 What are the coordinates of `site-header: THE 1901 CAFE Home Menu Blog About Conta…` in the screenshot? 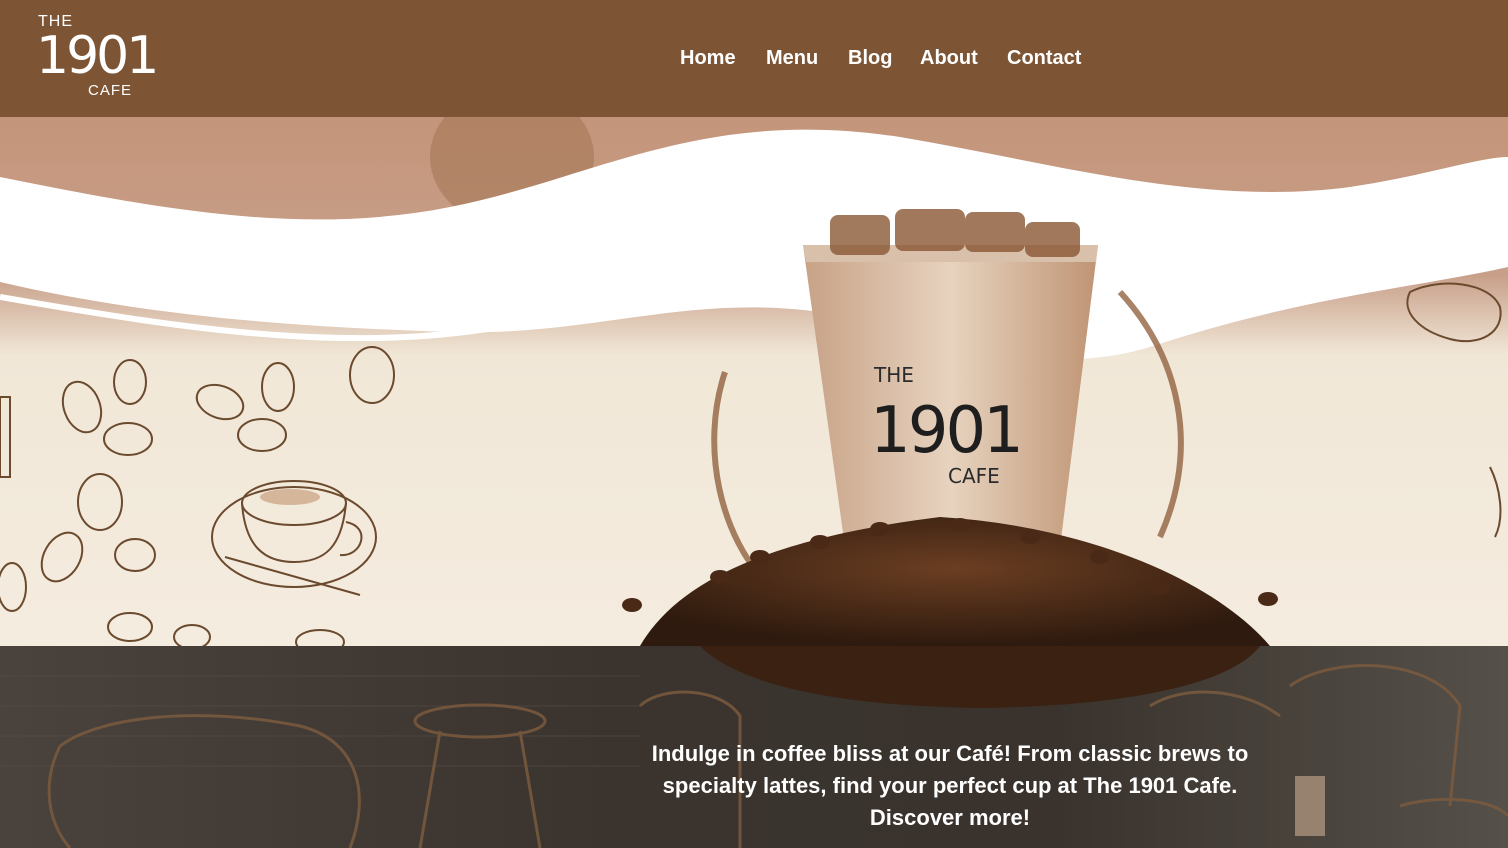 It's located at (754, 58).